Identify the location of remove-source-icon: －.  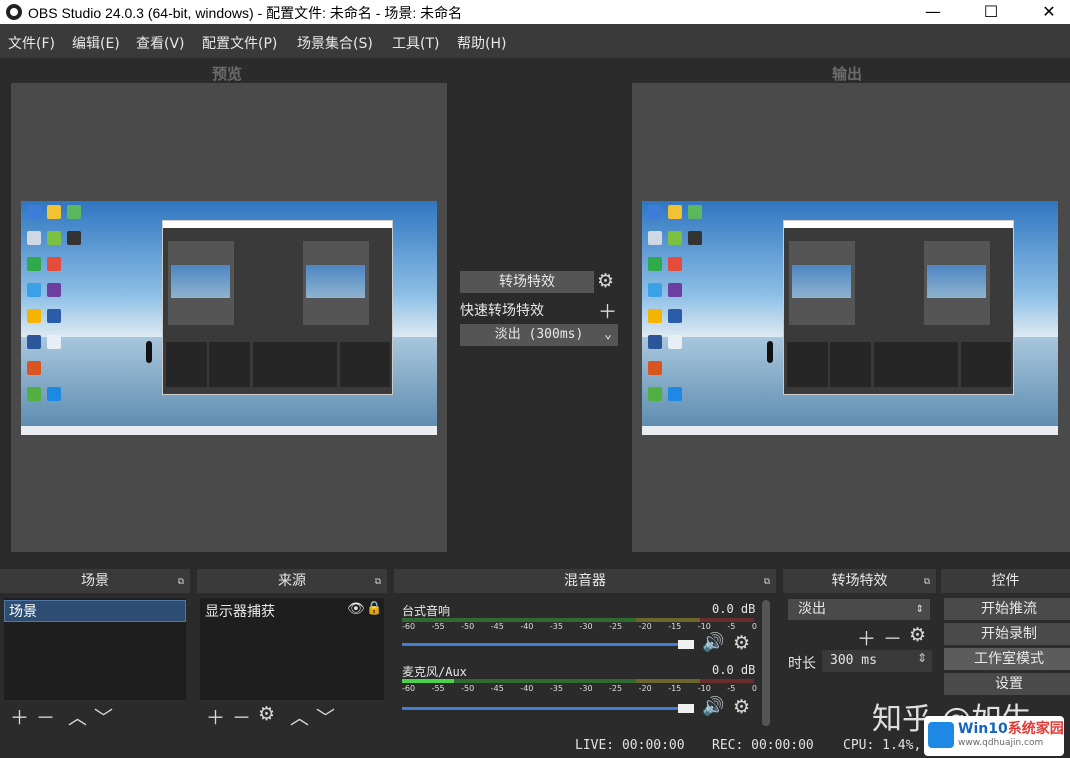
(241, 716).